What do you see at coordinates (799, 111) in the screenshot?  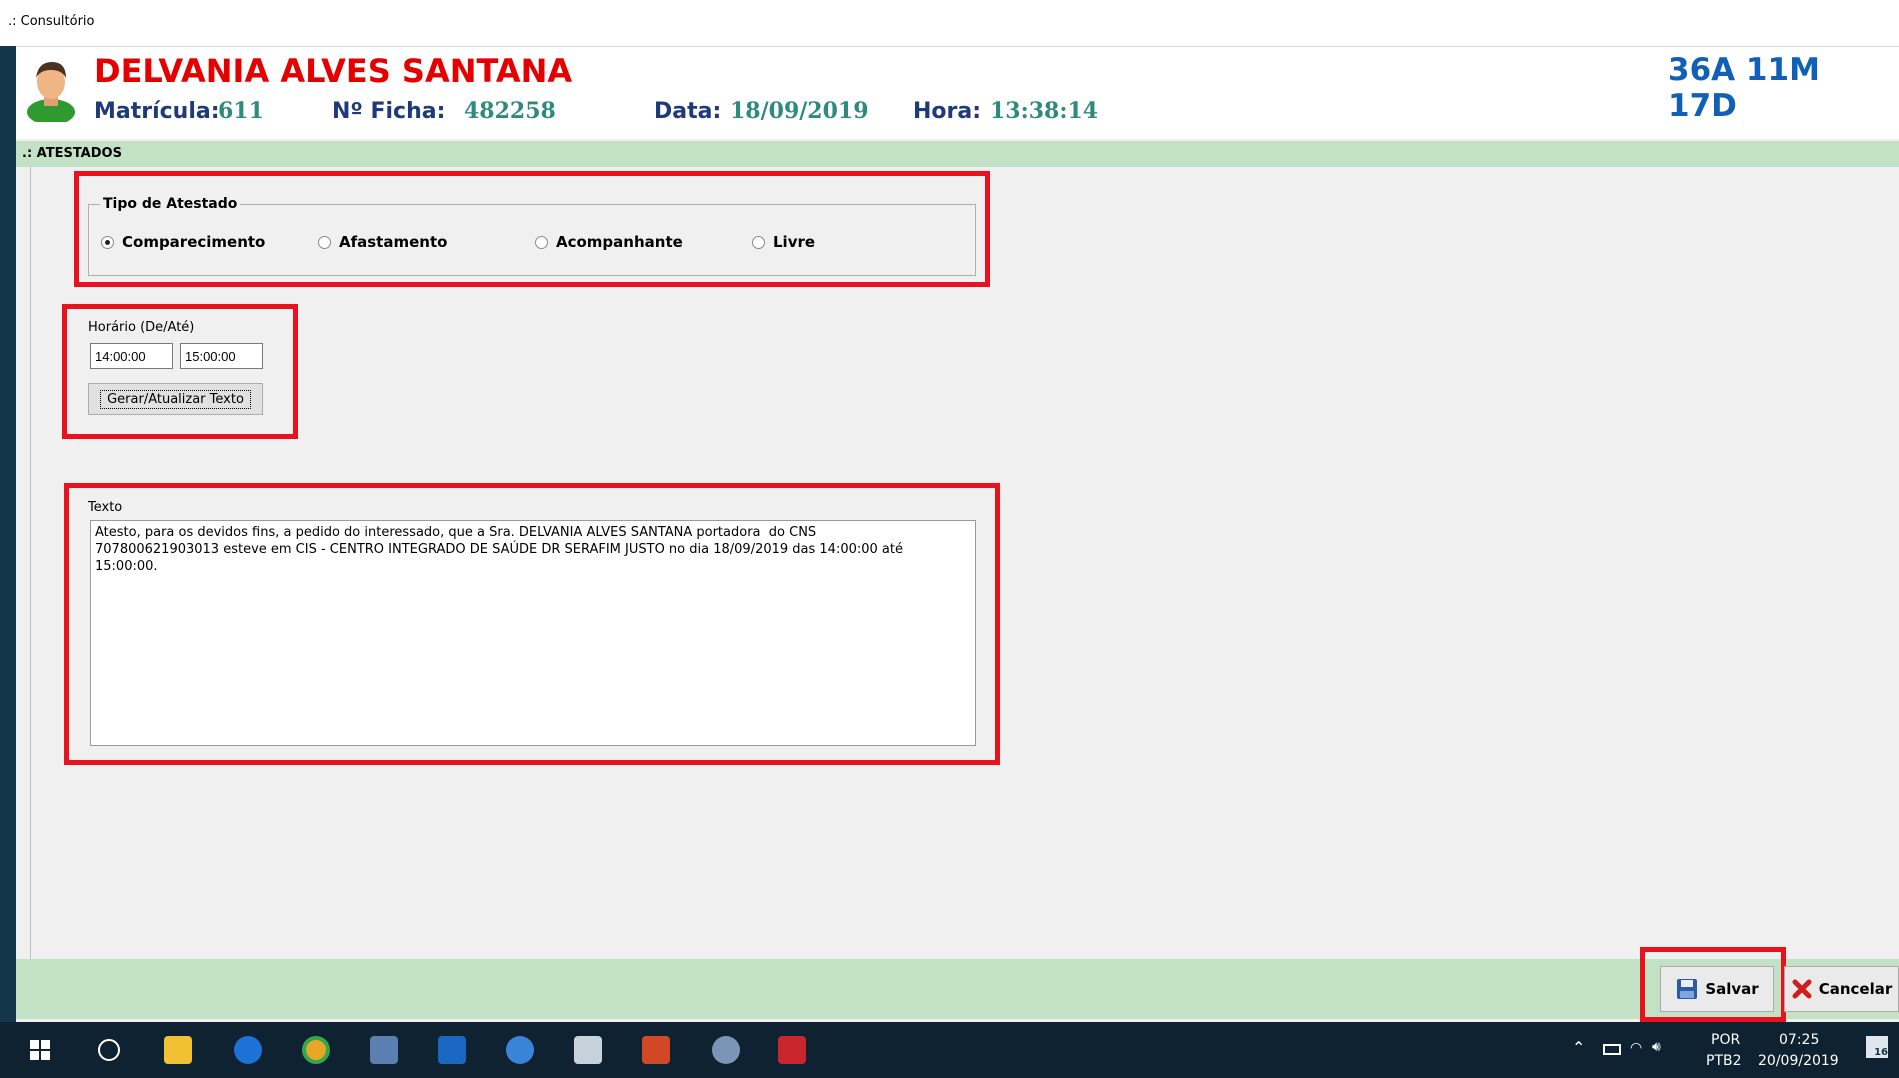 I see `data-value: 18/09/2019` at bounding box center [799, 111].